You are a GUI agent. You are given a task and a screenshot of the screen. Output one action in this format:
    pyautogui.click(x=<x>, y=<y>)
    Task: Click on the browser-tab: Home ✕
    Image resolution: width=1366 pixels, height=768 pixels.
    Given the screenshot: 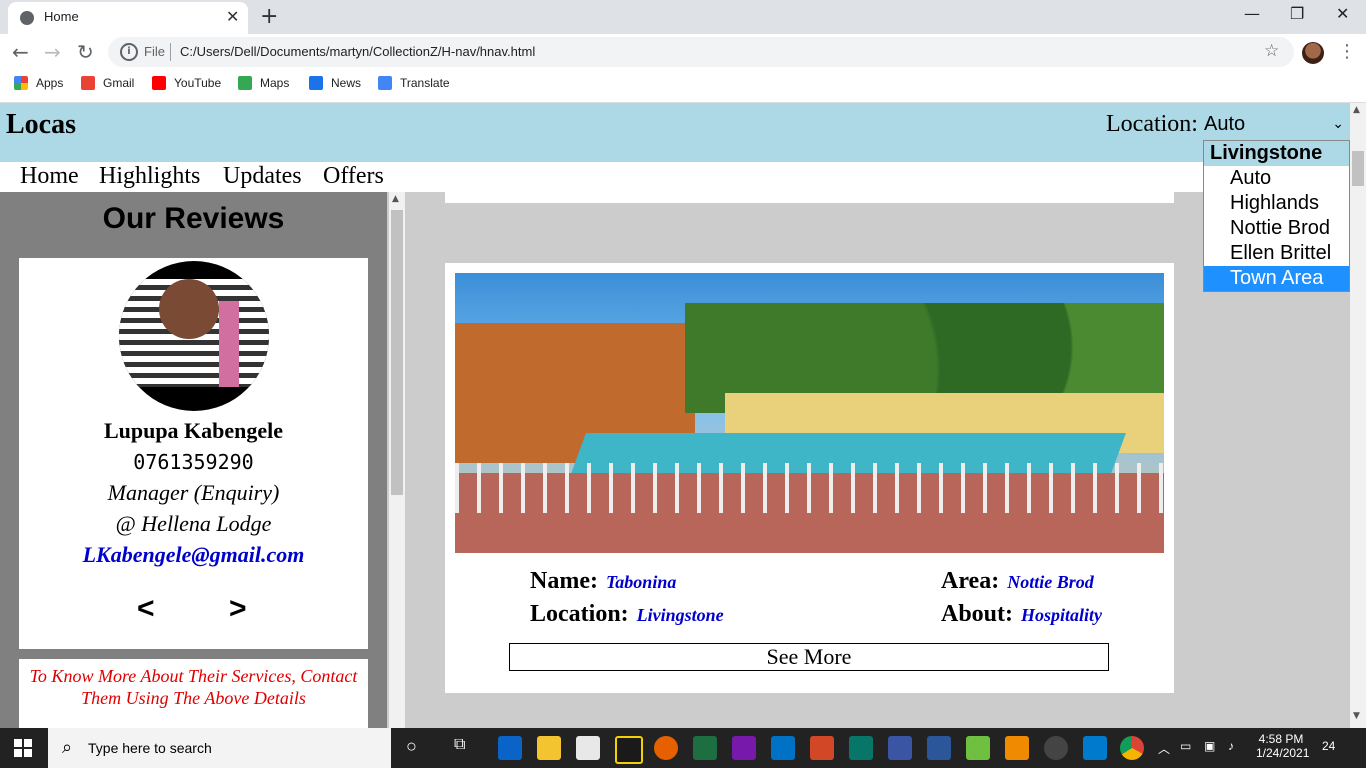 What is the action you would take?
    pyautogui.click(x=128, y=18)
    